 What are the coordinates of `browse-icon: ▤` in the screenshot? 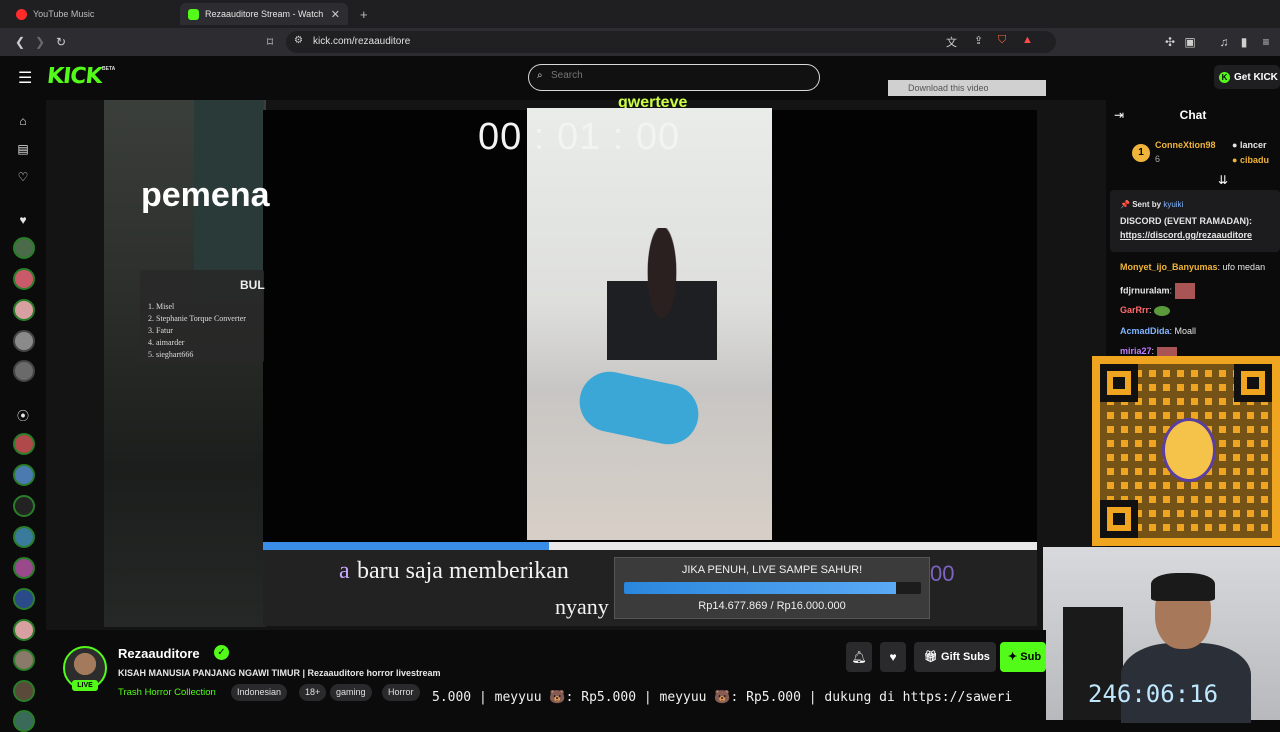 It's located at (23, 149).